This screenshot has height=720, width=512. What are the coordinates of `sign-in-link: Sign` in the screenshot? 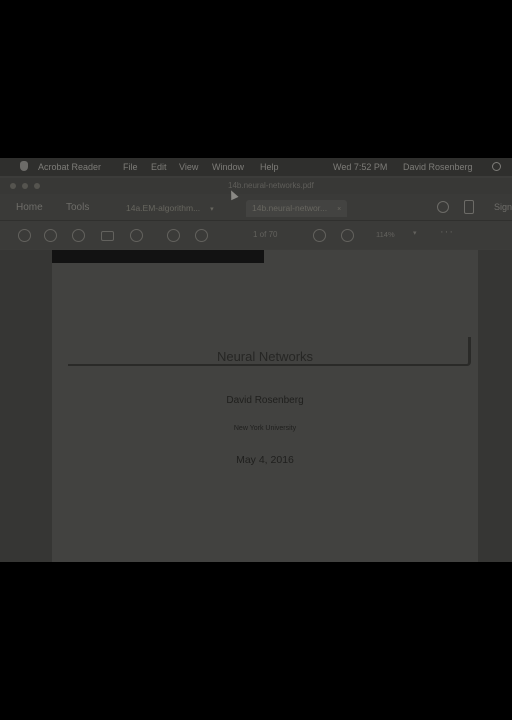 It's located at (503, 207).